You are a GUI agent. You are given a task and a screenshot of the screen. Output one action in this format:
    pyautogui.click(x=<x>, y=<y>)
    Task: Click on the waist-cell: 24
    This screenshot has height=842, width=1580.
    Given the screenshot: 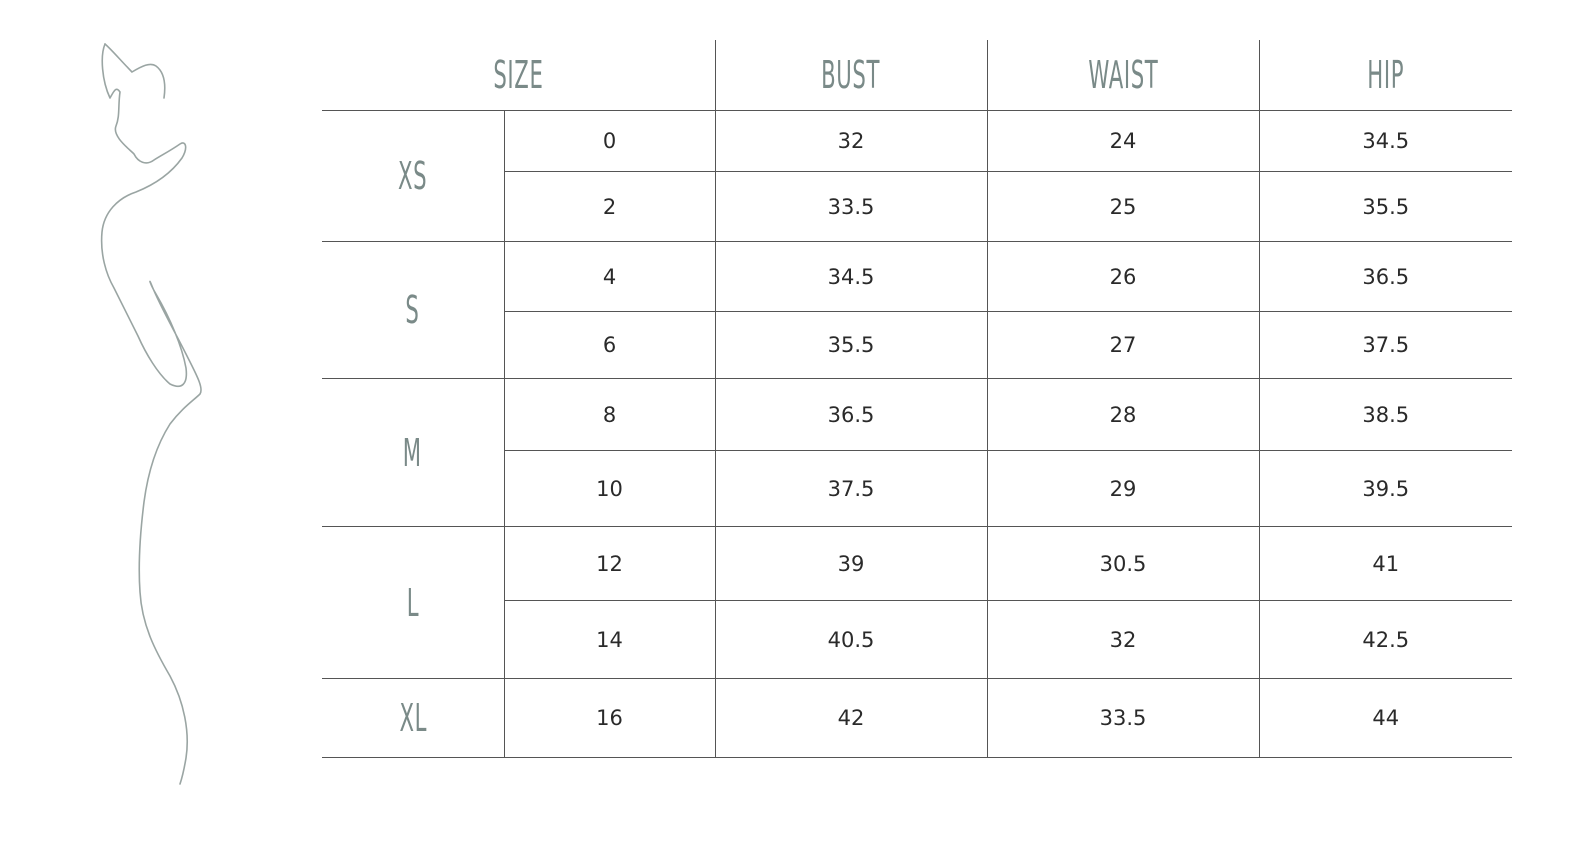 What is the action you would take?
    pyautogui.click(x=1122, y=141)
    